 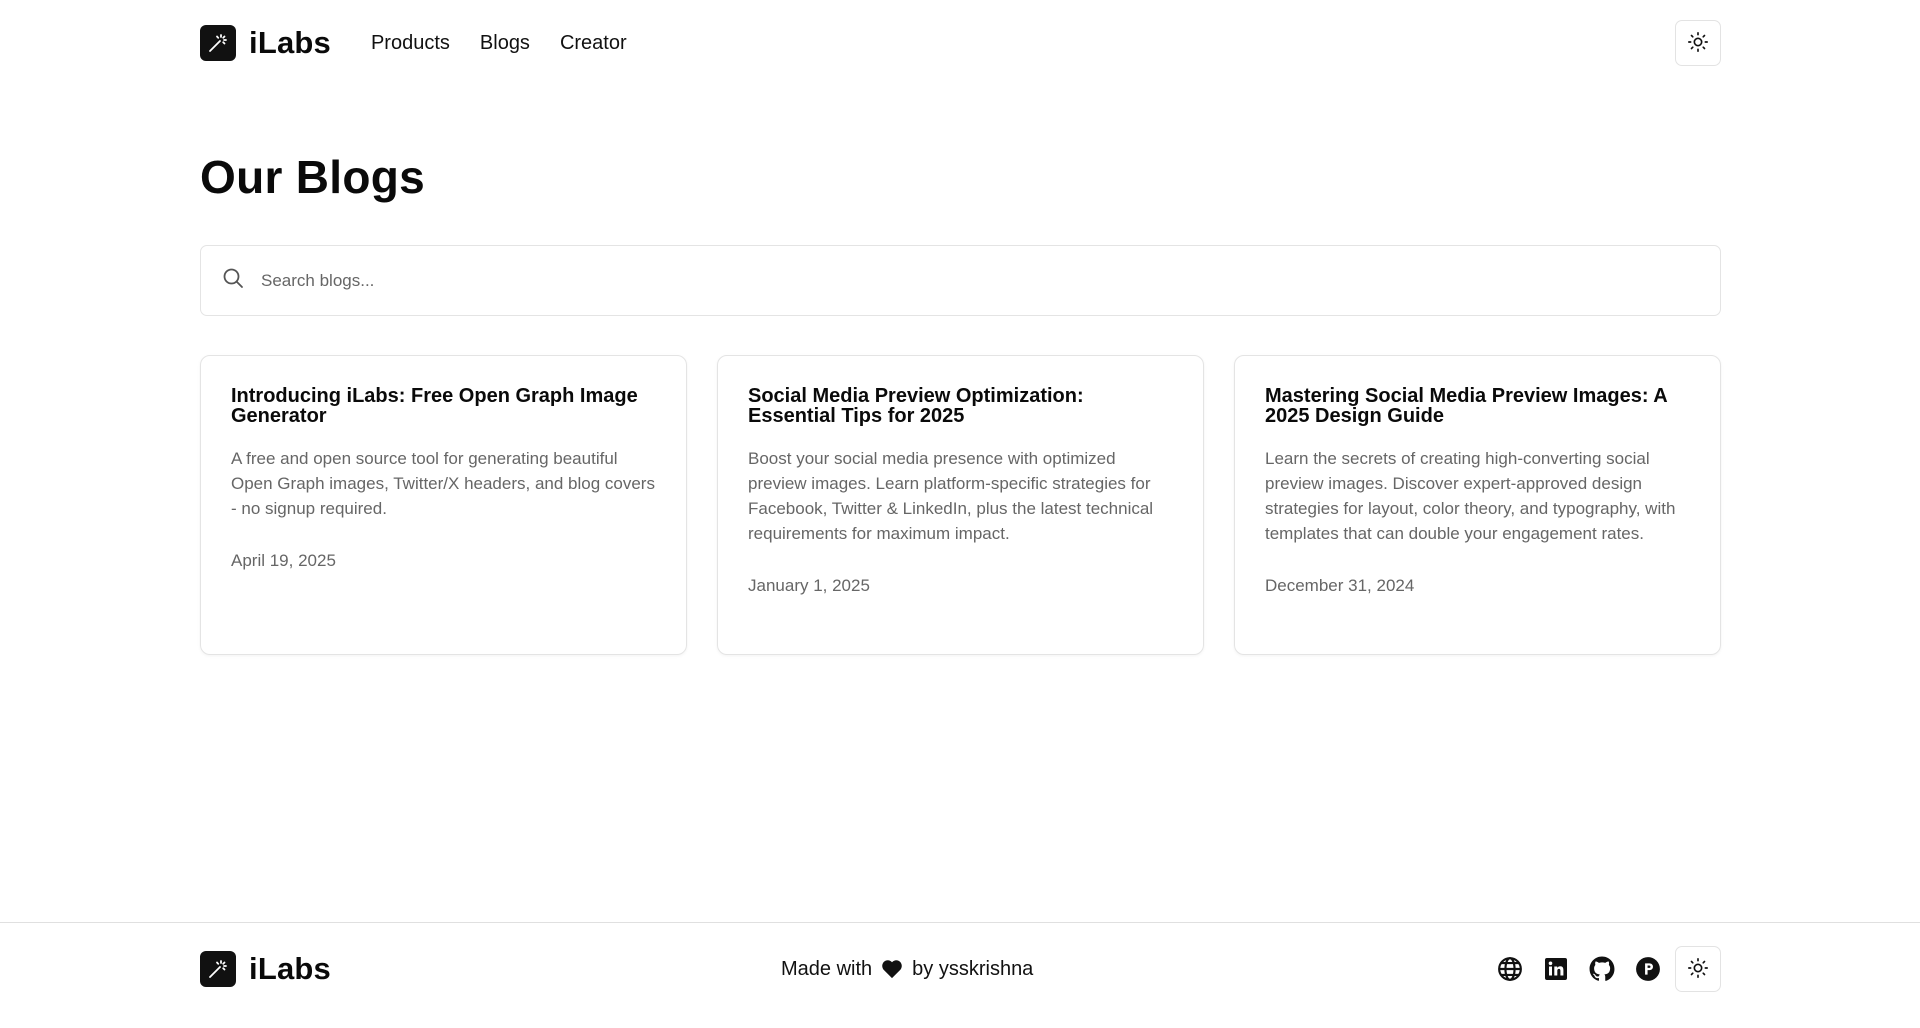 What do you see at coordinates (290, 42) in the screenshot?
I see `brand-name: iLabs` at bounding box center [290, 42].